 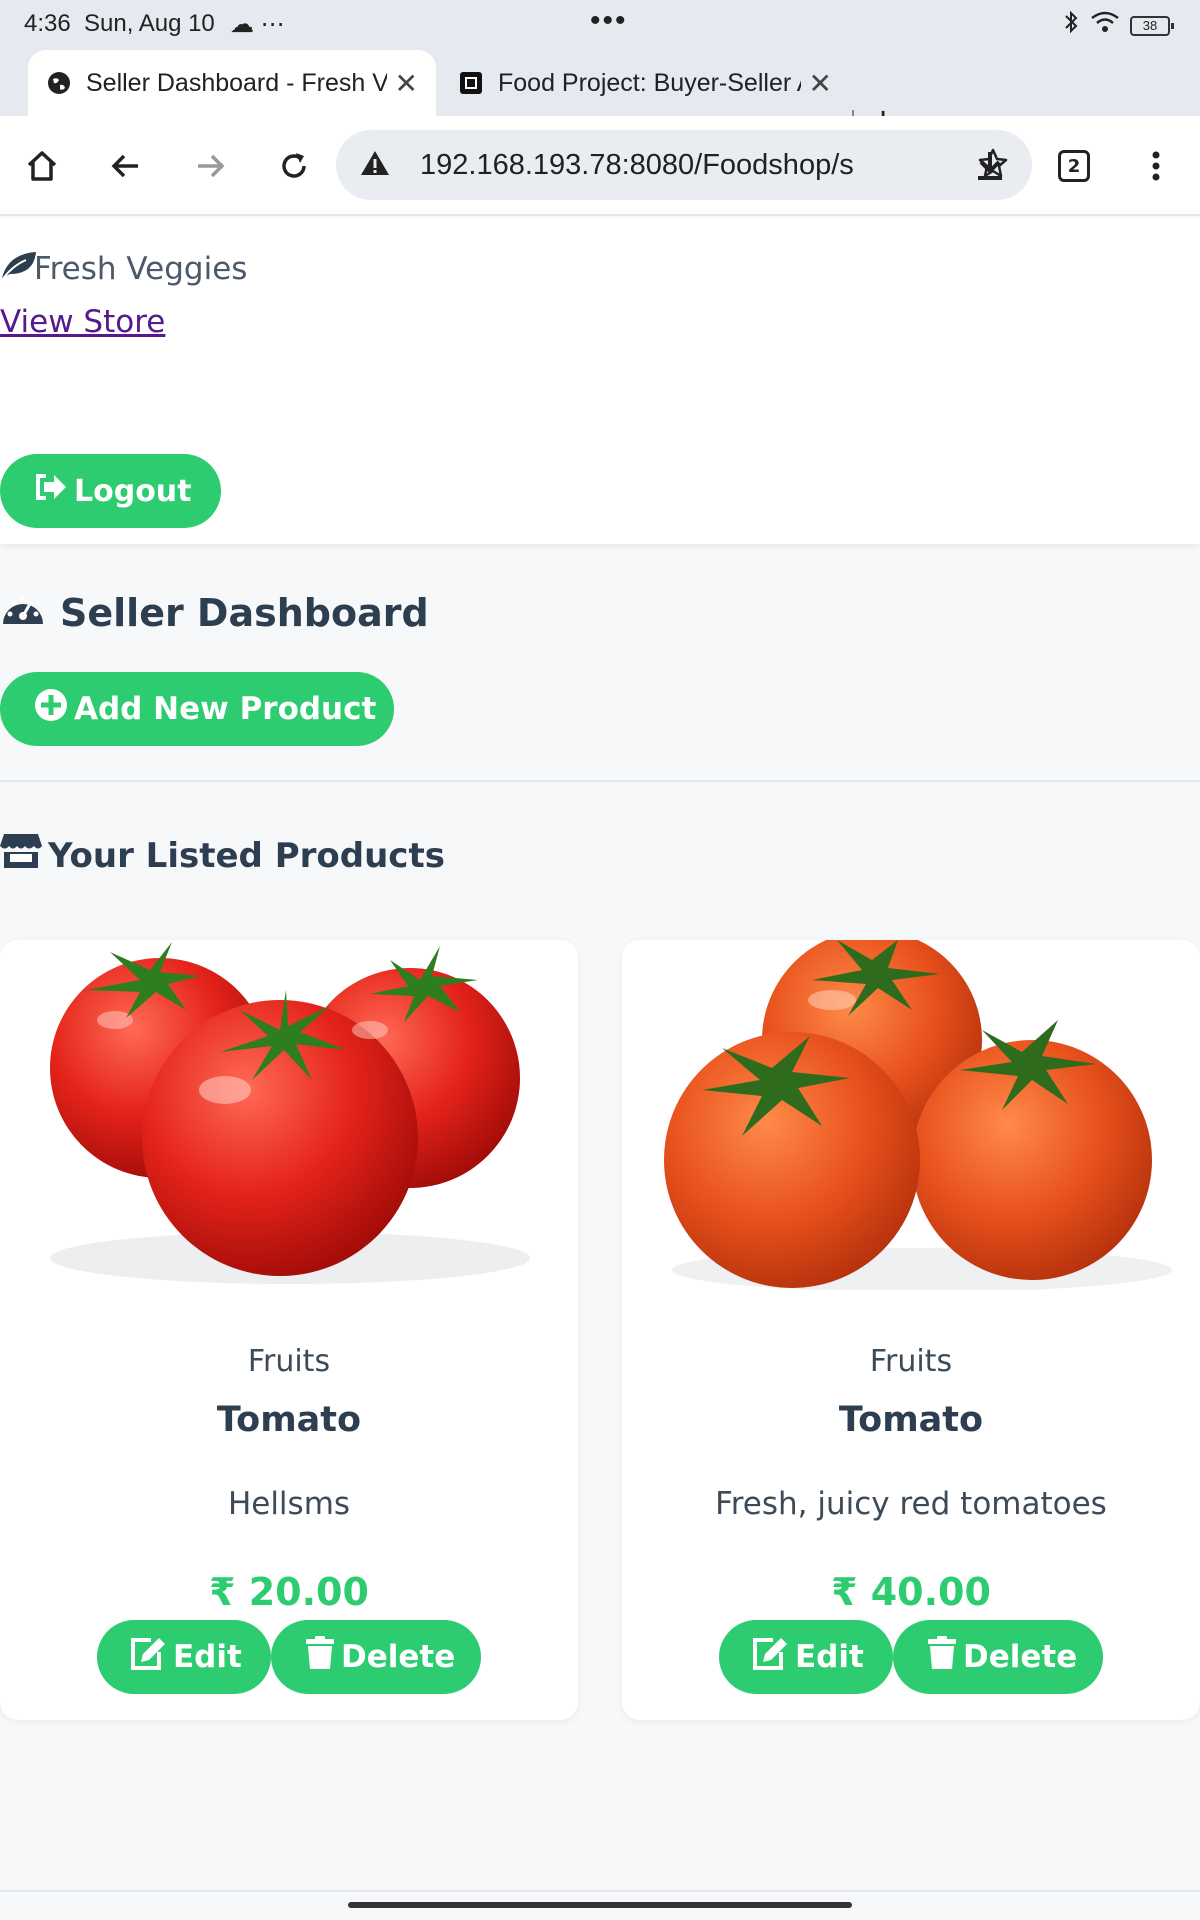 I want to click on page-title-text: Seller Dashboard, so click(x=244, y=612).